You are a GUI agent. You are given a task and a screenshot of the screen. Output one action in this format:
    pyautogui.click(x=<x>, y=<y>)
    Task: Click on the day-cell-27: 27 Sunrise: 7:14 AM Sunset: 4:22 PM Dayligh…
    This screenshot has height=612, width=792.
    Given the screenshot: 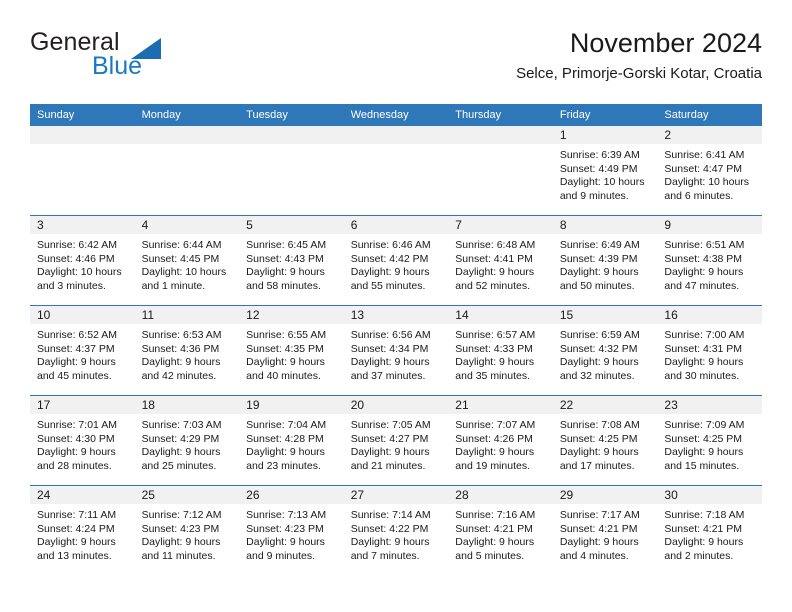 What is the action you would take?
    pyautogui.click(x=396, y=530)
    